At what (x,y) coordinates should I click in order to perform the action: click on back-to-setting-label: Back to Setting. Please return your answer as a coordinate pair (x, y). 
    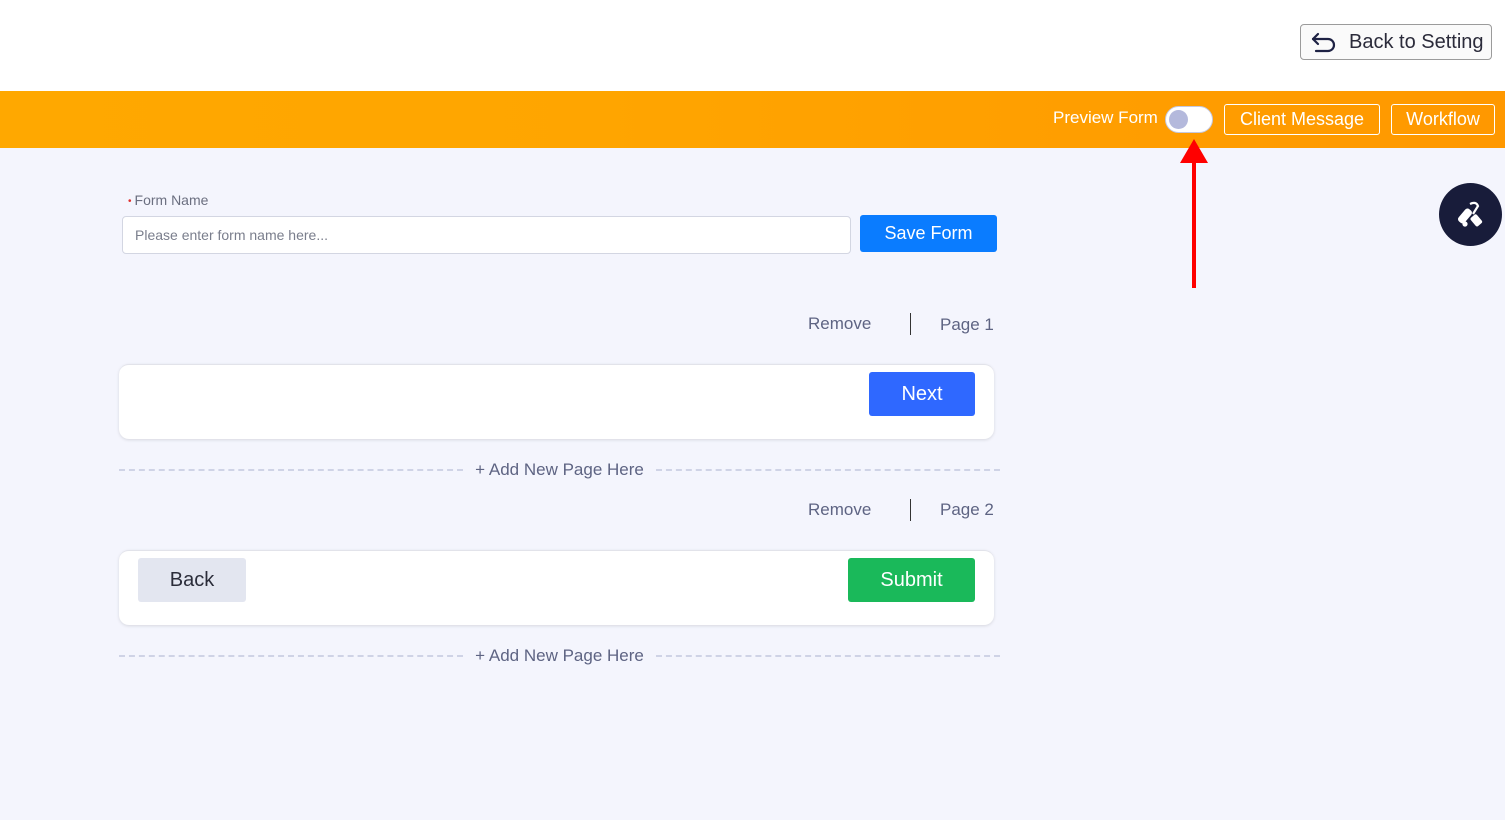
    Looking at the image, I should click on (1416, 41).